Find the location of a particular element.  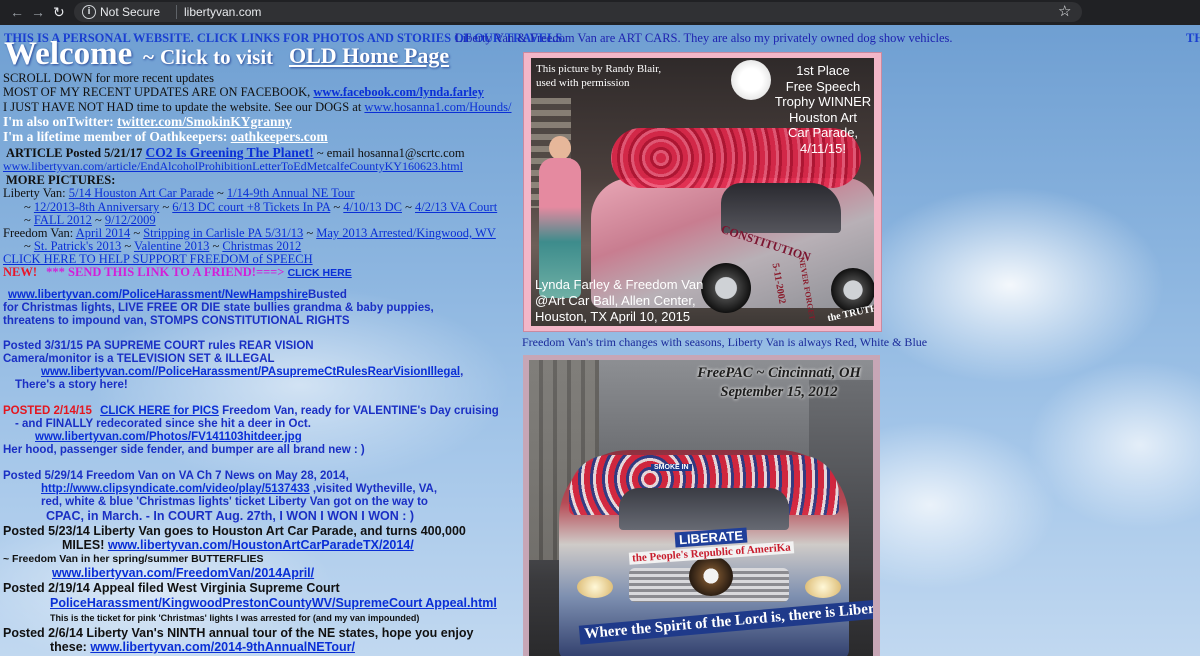

award-line-1: 1st Place is located at coordinates (823, 70).